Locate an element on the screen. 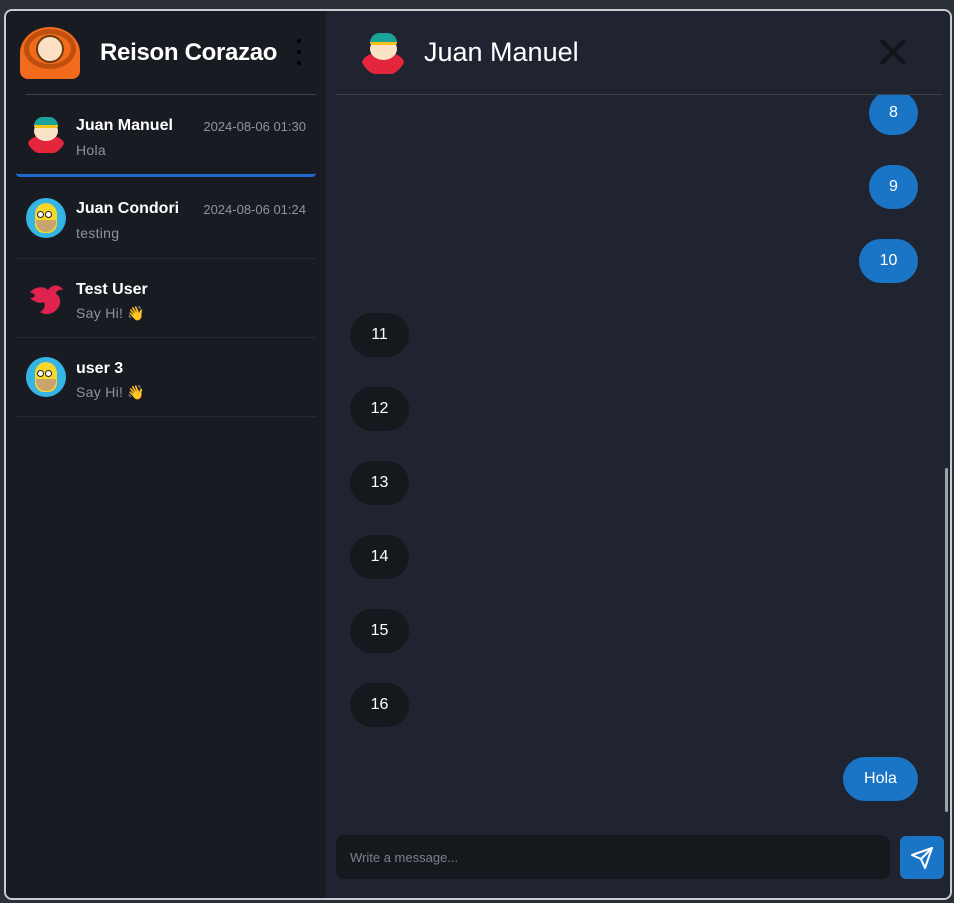 Image resolution: width=954 pixels, height=903 pixels. user-name: Reison Corazao is located at coordinates (189, 52).